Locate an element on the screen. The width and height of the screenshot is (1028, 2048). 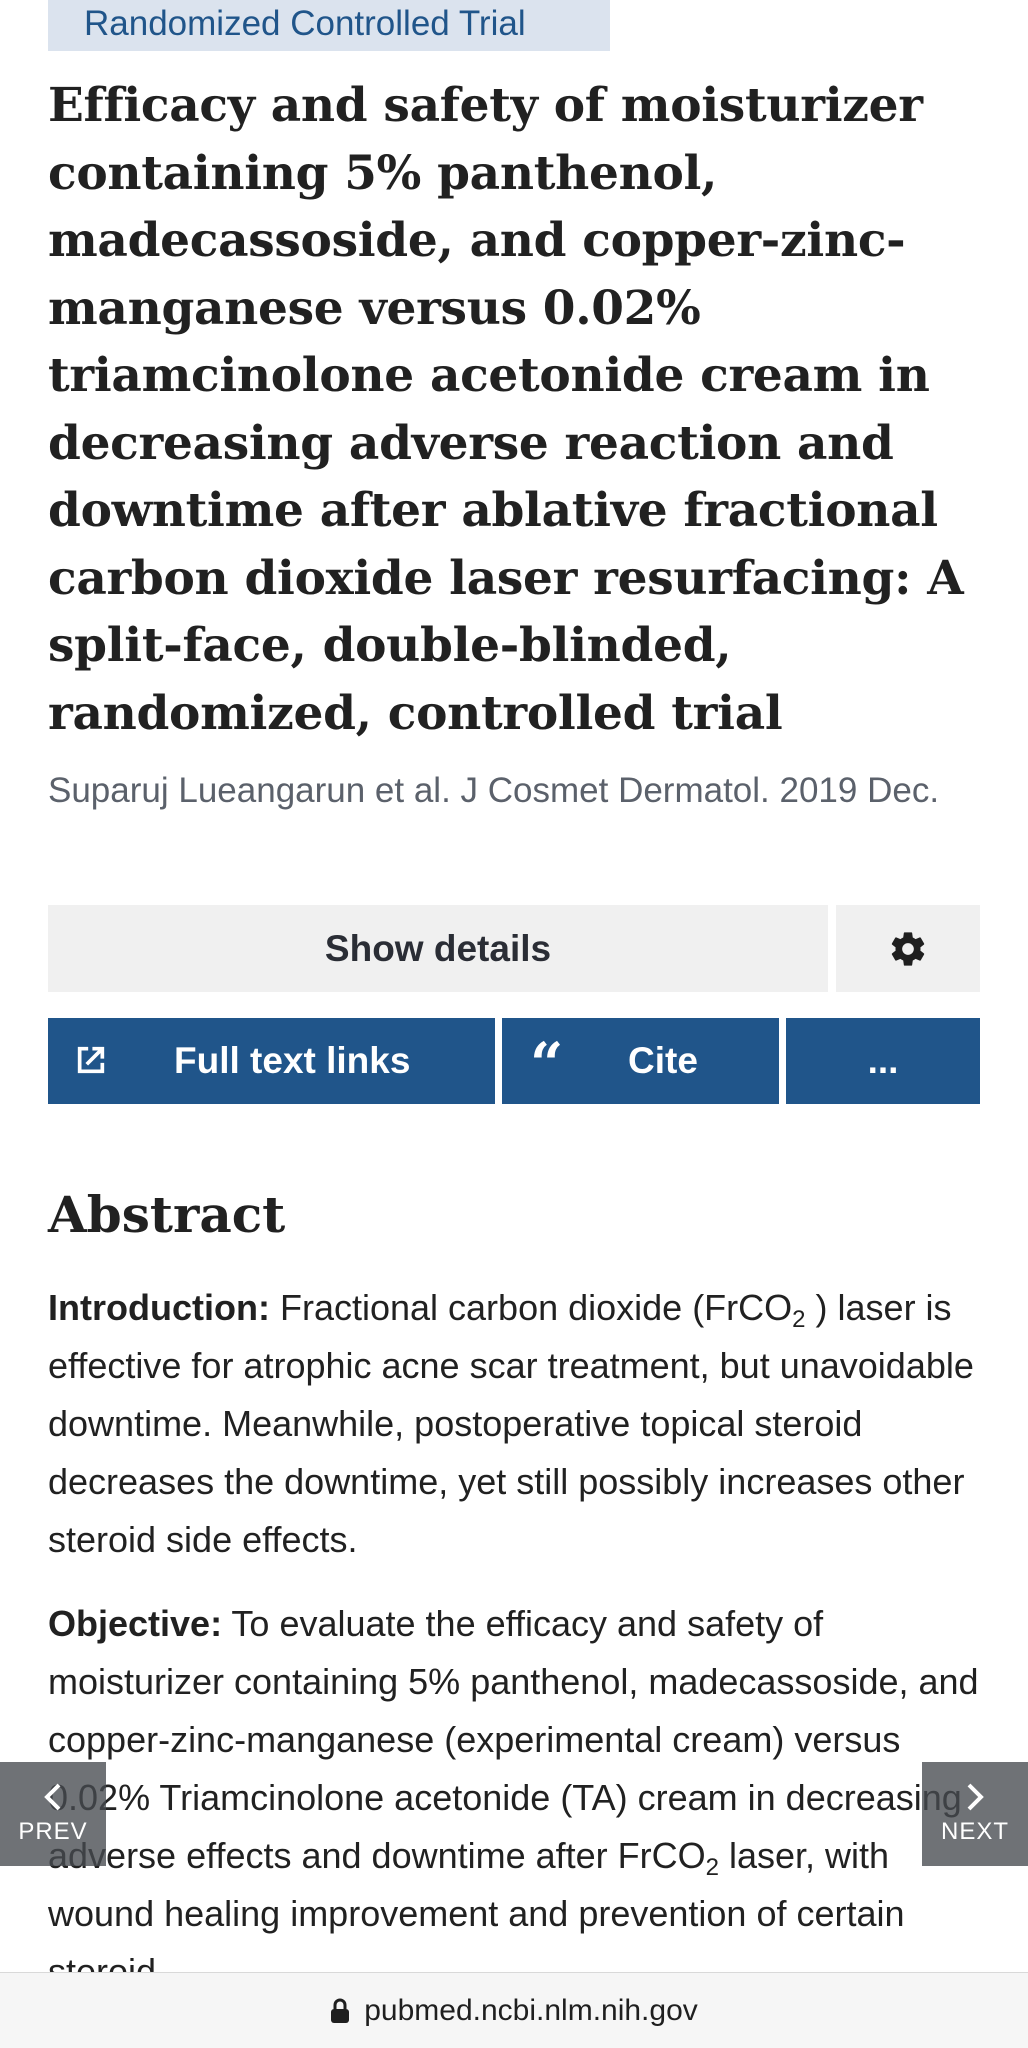
show-details-button: Show details is located at coordinates (438, 948).